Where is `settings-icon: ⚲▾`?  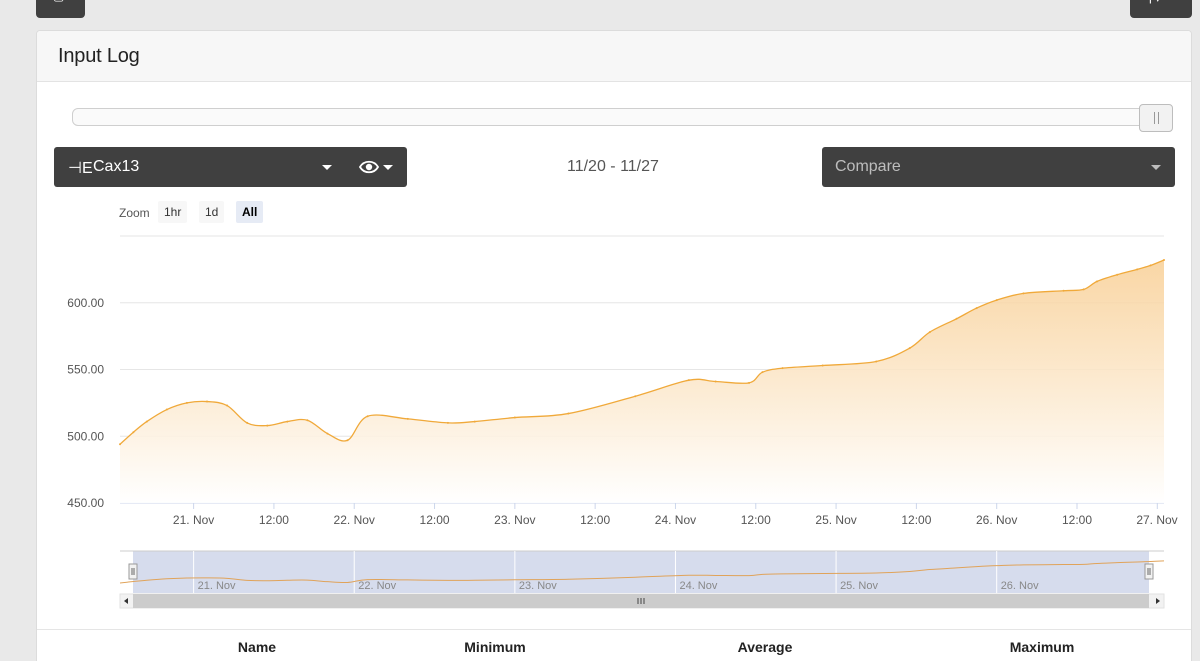
settings-icon: ⚲▾ is located at coordinates (1153, 2).